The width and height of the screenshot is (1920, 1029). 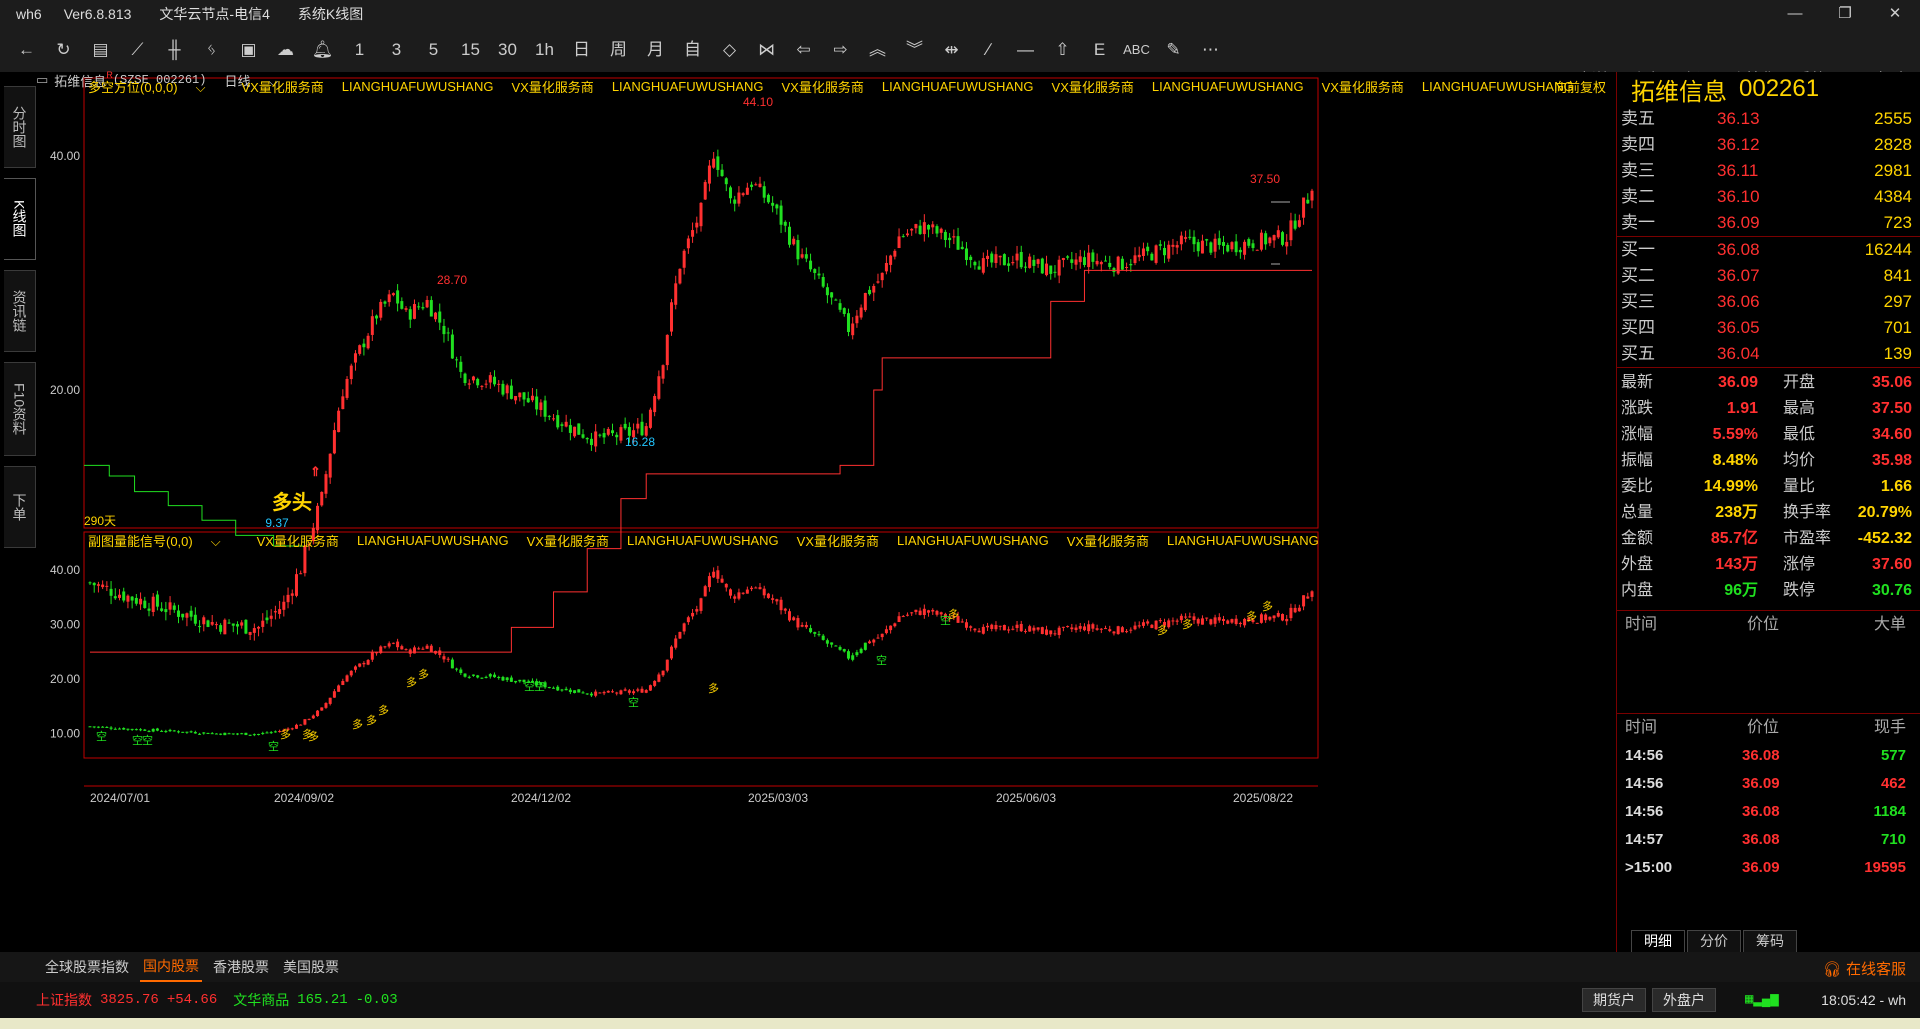 I want to click on line-chart-icon: ⟋, so click(x=137, y=50).